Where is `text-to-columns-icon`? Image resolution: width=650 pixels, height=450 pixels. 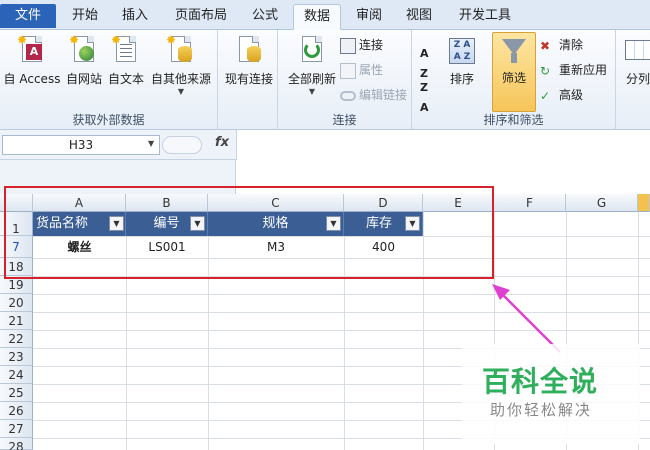 text-to-columns-icon is located at coordinates (636, 51).